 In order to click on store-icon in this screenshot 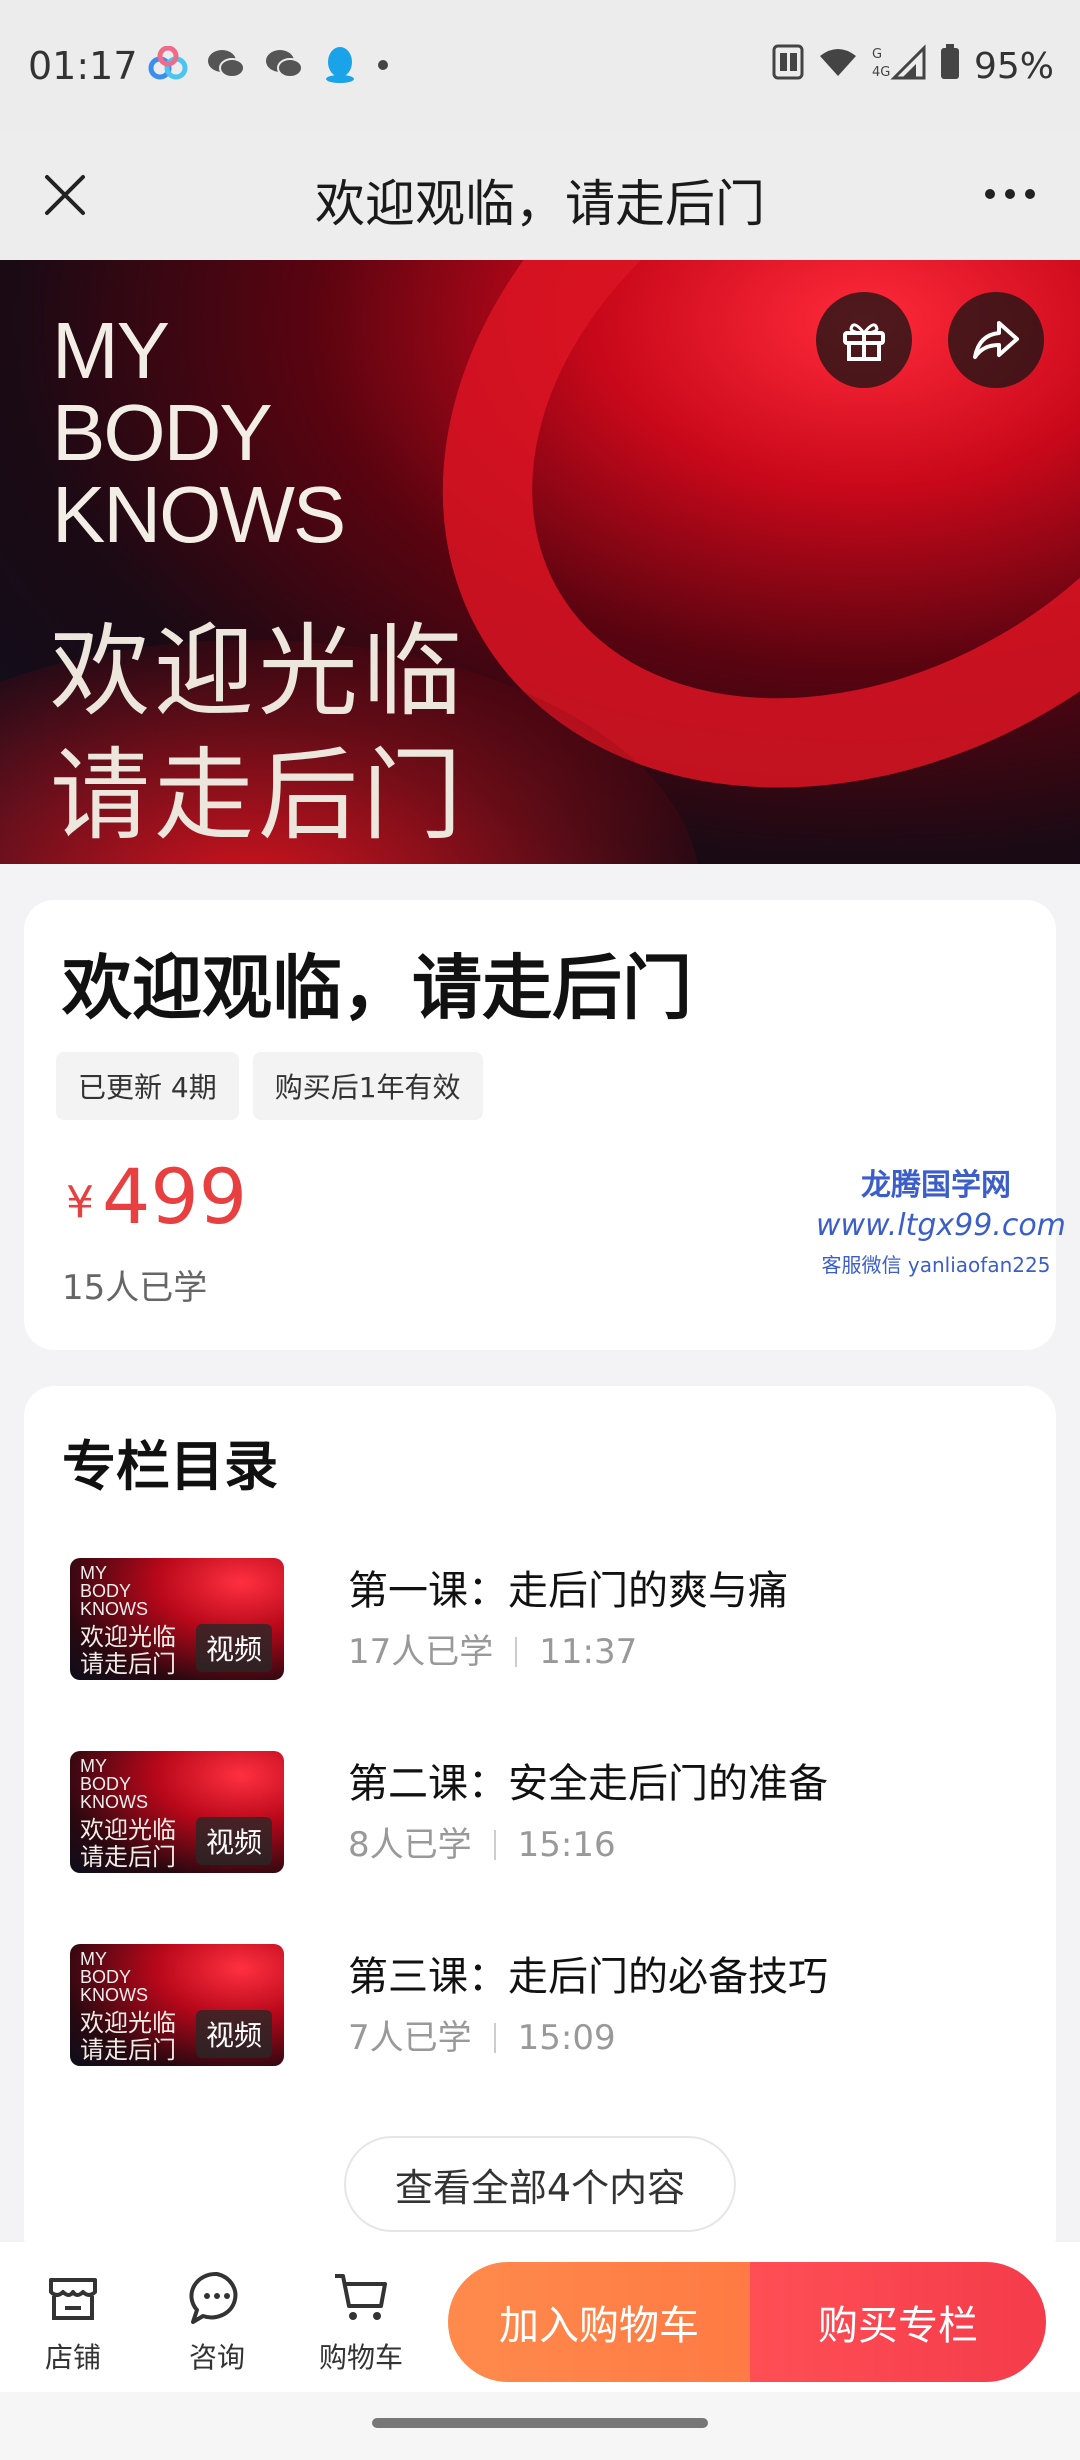, I will do `click(73, 2299)`.